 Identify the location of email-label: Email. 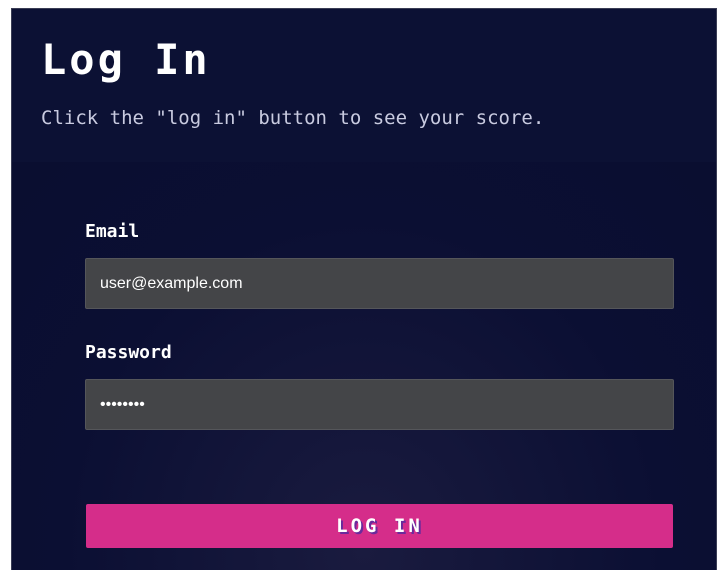
(112, 231).